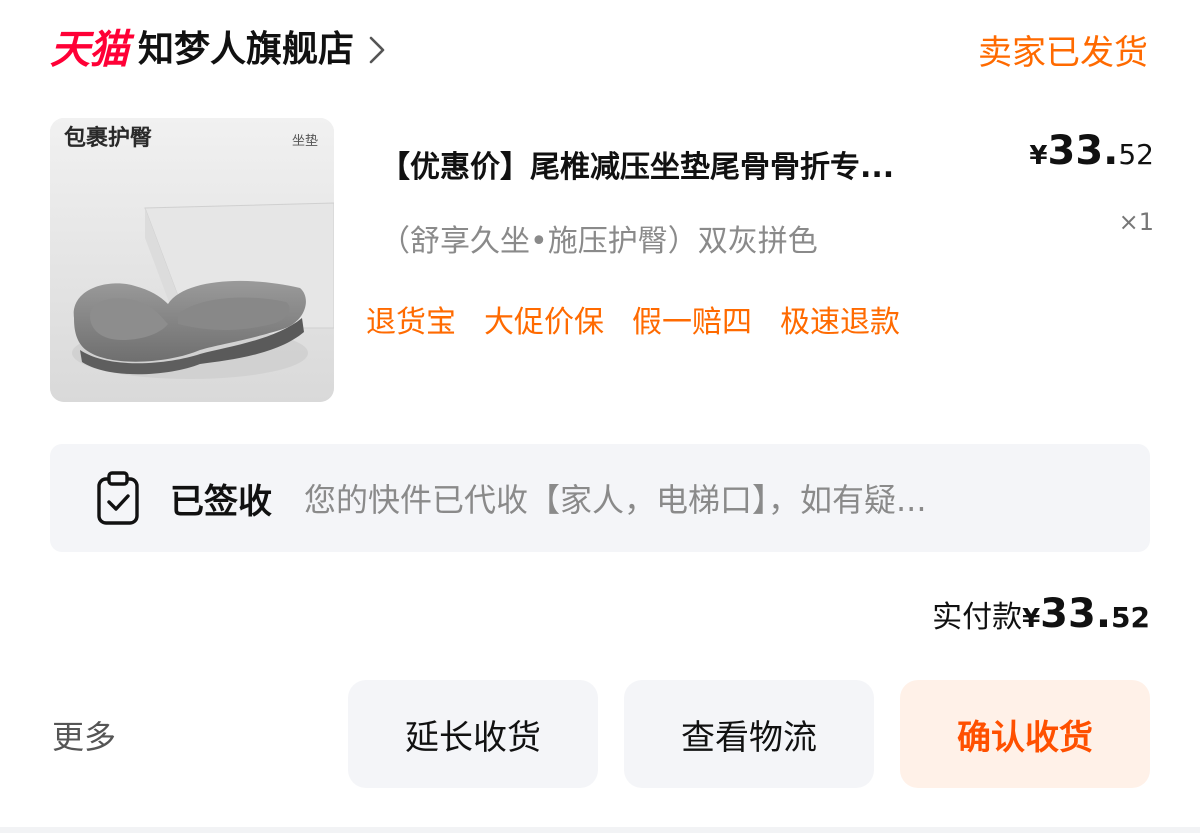 This screenshot has width=1200, height=833. Describe the element at coordinates (221, 501) in the screenshot. I see `logistics-status: 已签收` at that location.